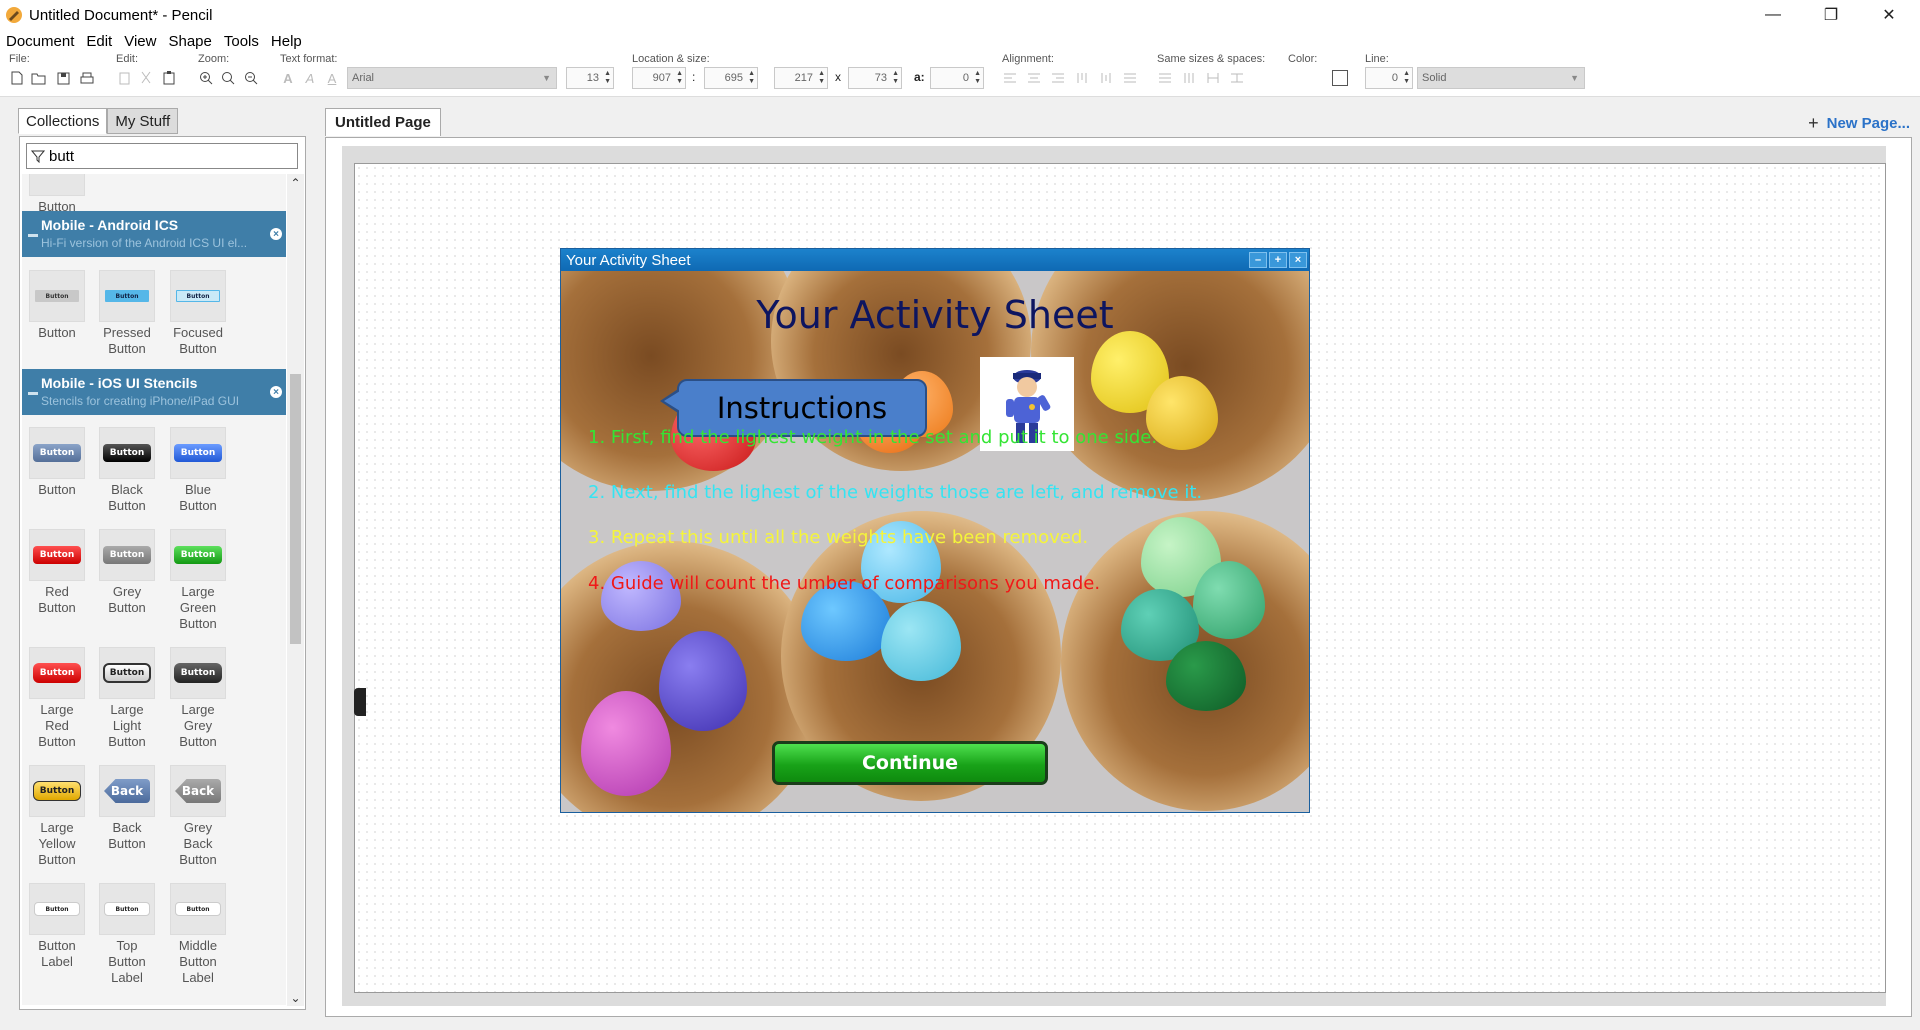  I want to click on minimize-button: —, so click(1773, 15).